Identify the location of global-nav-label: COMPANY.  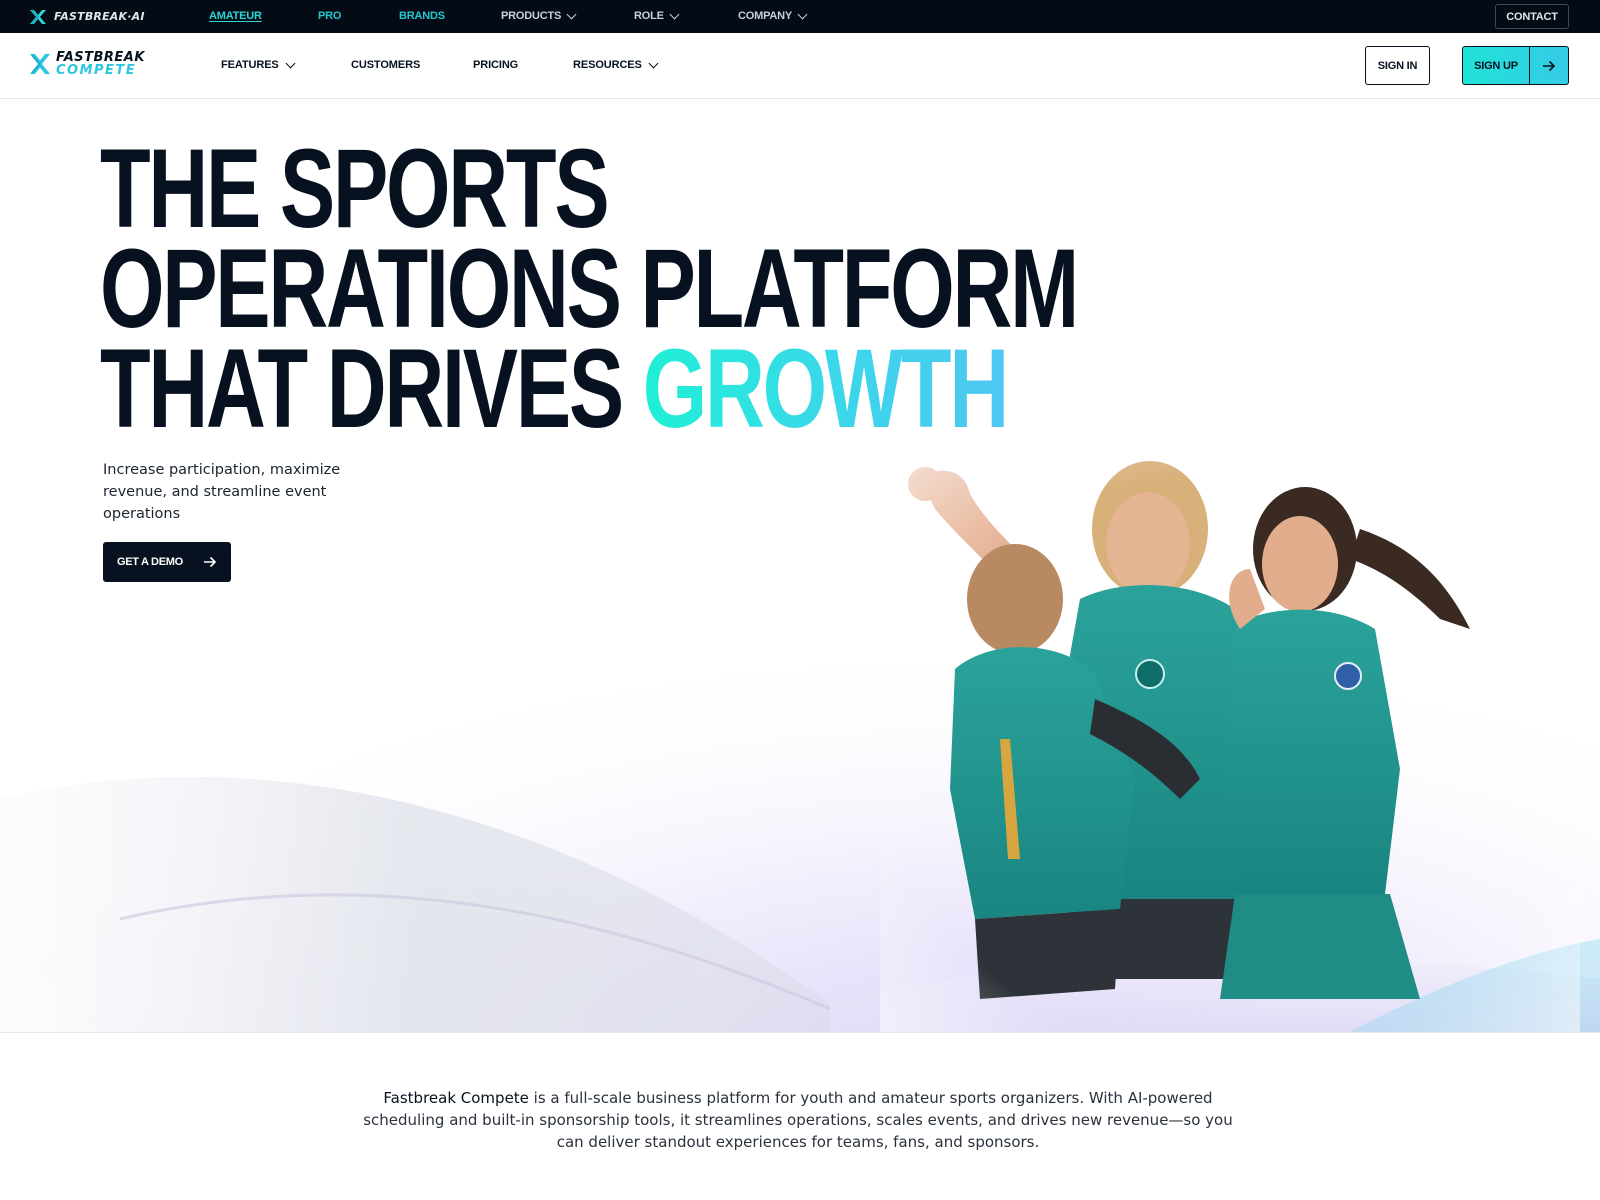
(765, 16).